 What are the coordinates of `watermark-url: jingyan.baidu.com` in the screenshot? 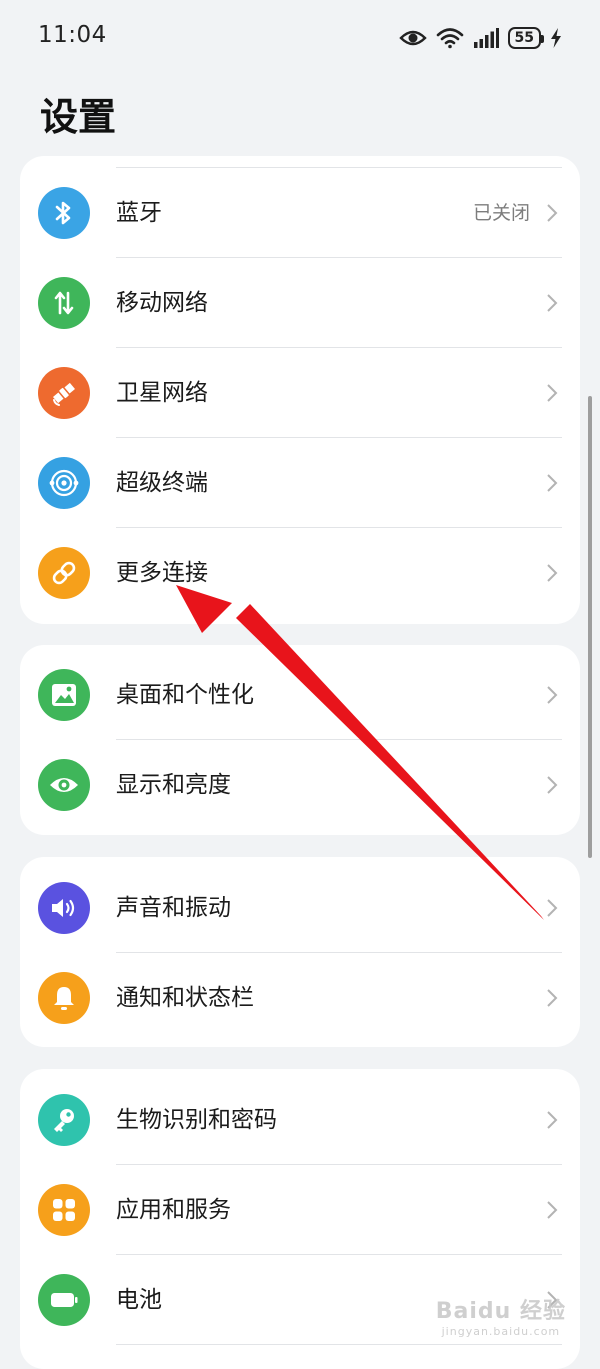 It's located at (501, 1331).